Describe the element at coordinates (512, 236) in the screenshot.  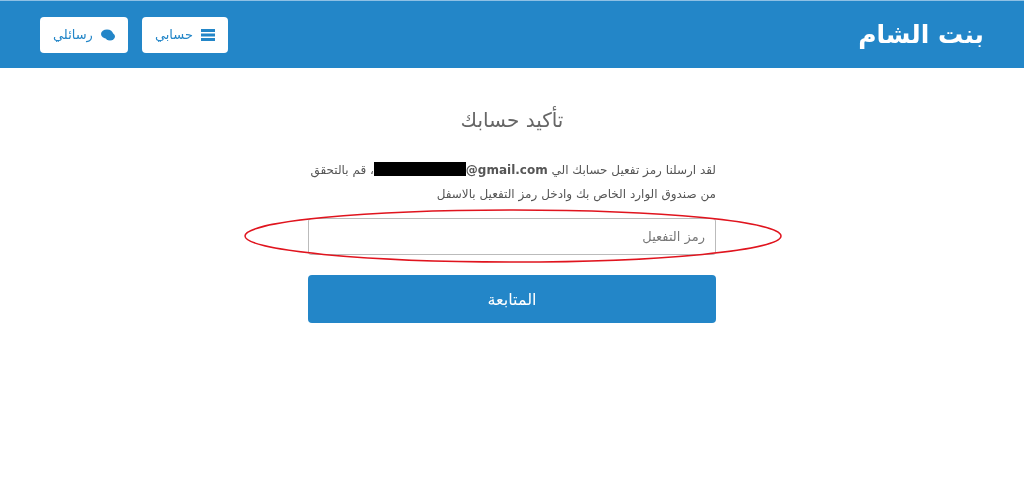
I see `activation-code-field: رمز التفعيل` at that location.